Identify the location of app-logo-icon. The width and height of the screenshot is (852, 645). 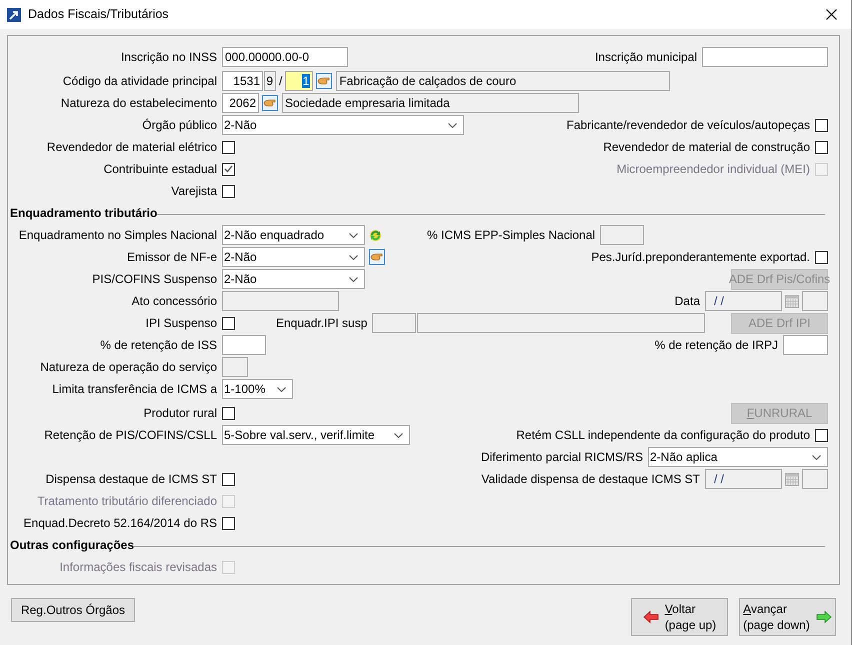
(14, 15).